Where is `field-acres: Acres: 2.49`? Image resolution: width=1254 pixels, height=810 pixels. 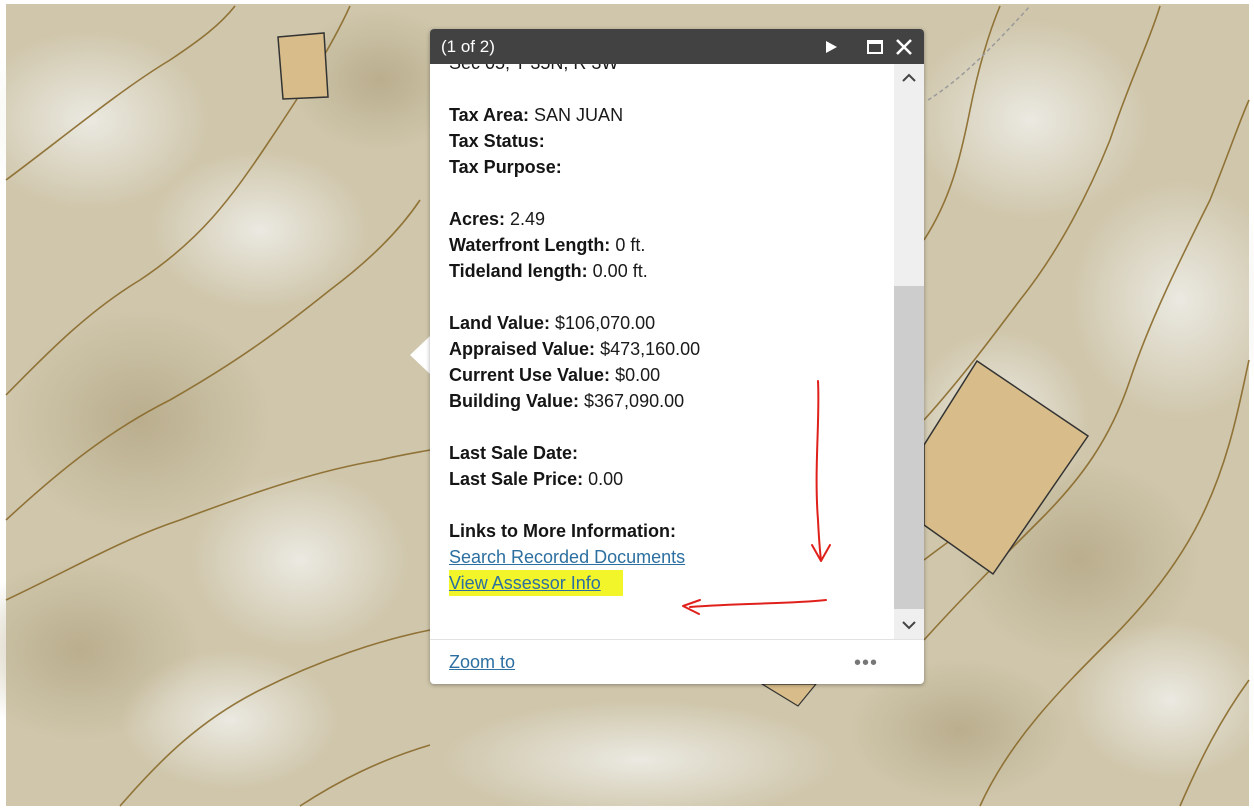
field-acres: Acres: 2.49 is located at coordinates (669, 219).